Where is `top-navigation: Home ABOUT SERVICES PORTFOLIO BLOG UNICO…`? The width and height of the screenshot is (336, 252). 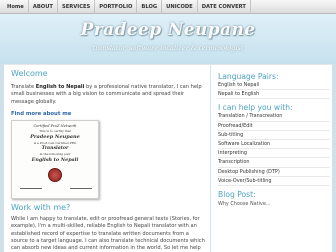 top-navigation: Home ABOUT SERVICES PORTFOLIO BLOG UNICO… is located at coordinates (168, 7).